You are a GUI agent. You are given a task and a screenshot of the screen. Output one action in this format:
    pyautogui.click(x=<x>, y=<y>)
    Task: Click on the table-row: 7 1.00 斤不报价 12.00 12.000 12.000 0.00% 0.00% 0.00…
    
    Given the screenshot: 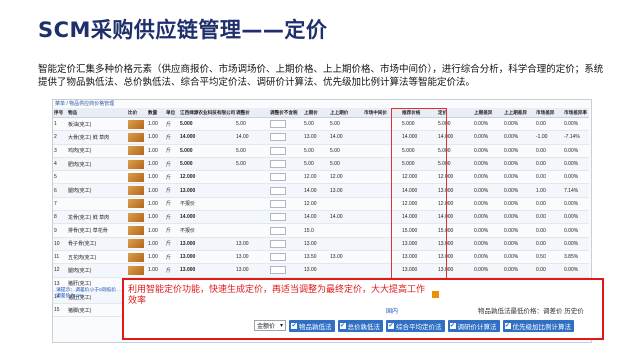 What is the action you would take?
    pyautogui.click(x=321, y=204)
    